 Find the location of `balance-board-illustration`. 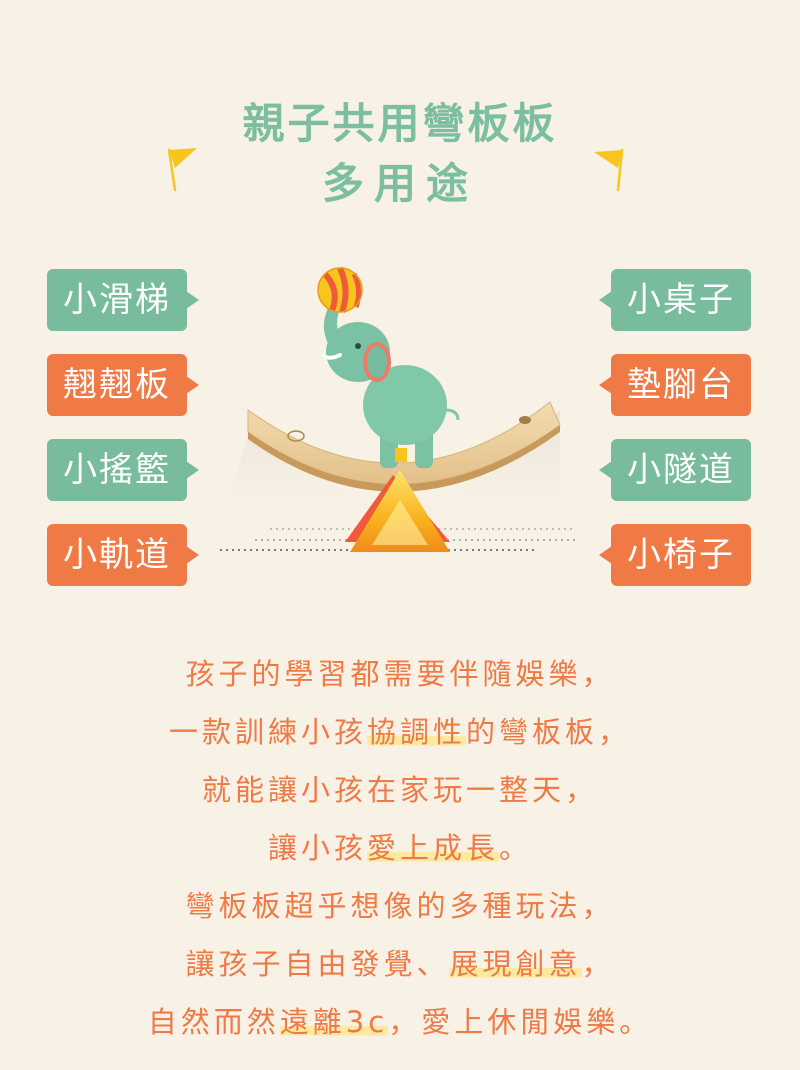

balance-board-illustration is located at coordinates (397, 409).